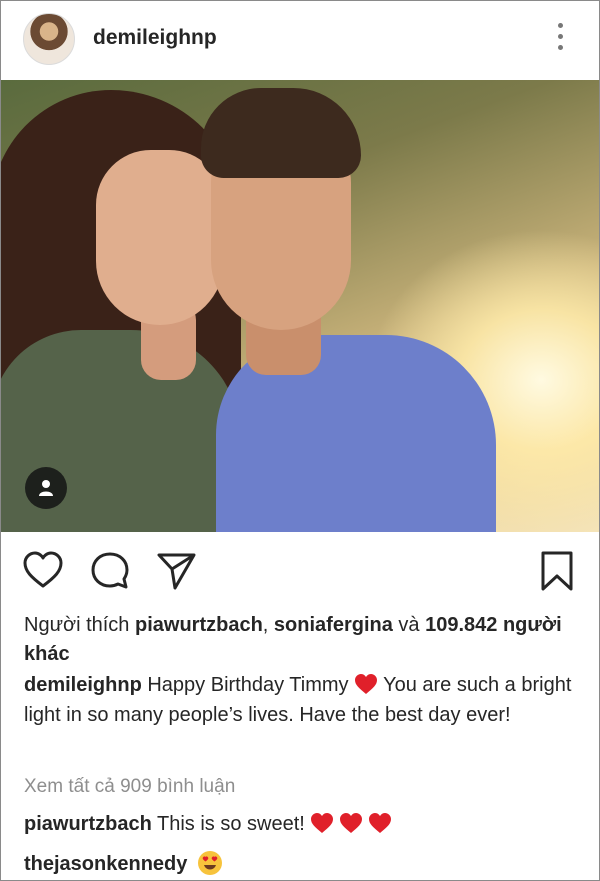  Describe the element at coordinates (77, 625) in the screenshot. I see `likes-prefix: Người thích` at that location.